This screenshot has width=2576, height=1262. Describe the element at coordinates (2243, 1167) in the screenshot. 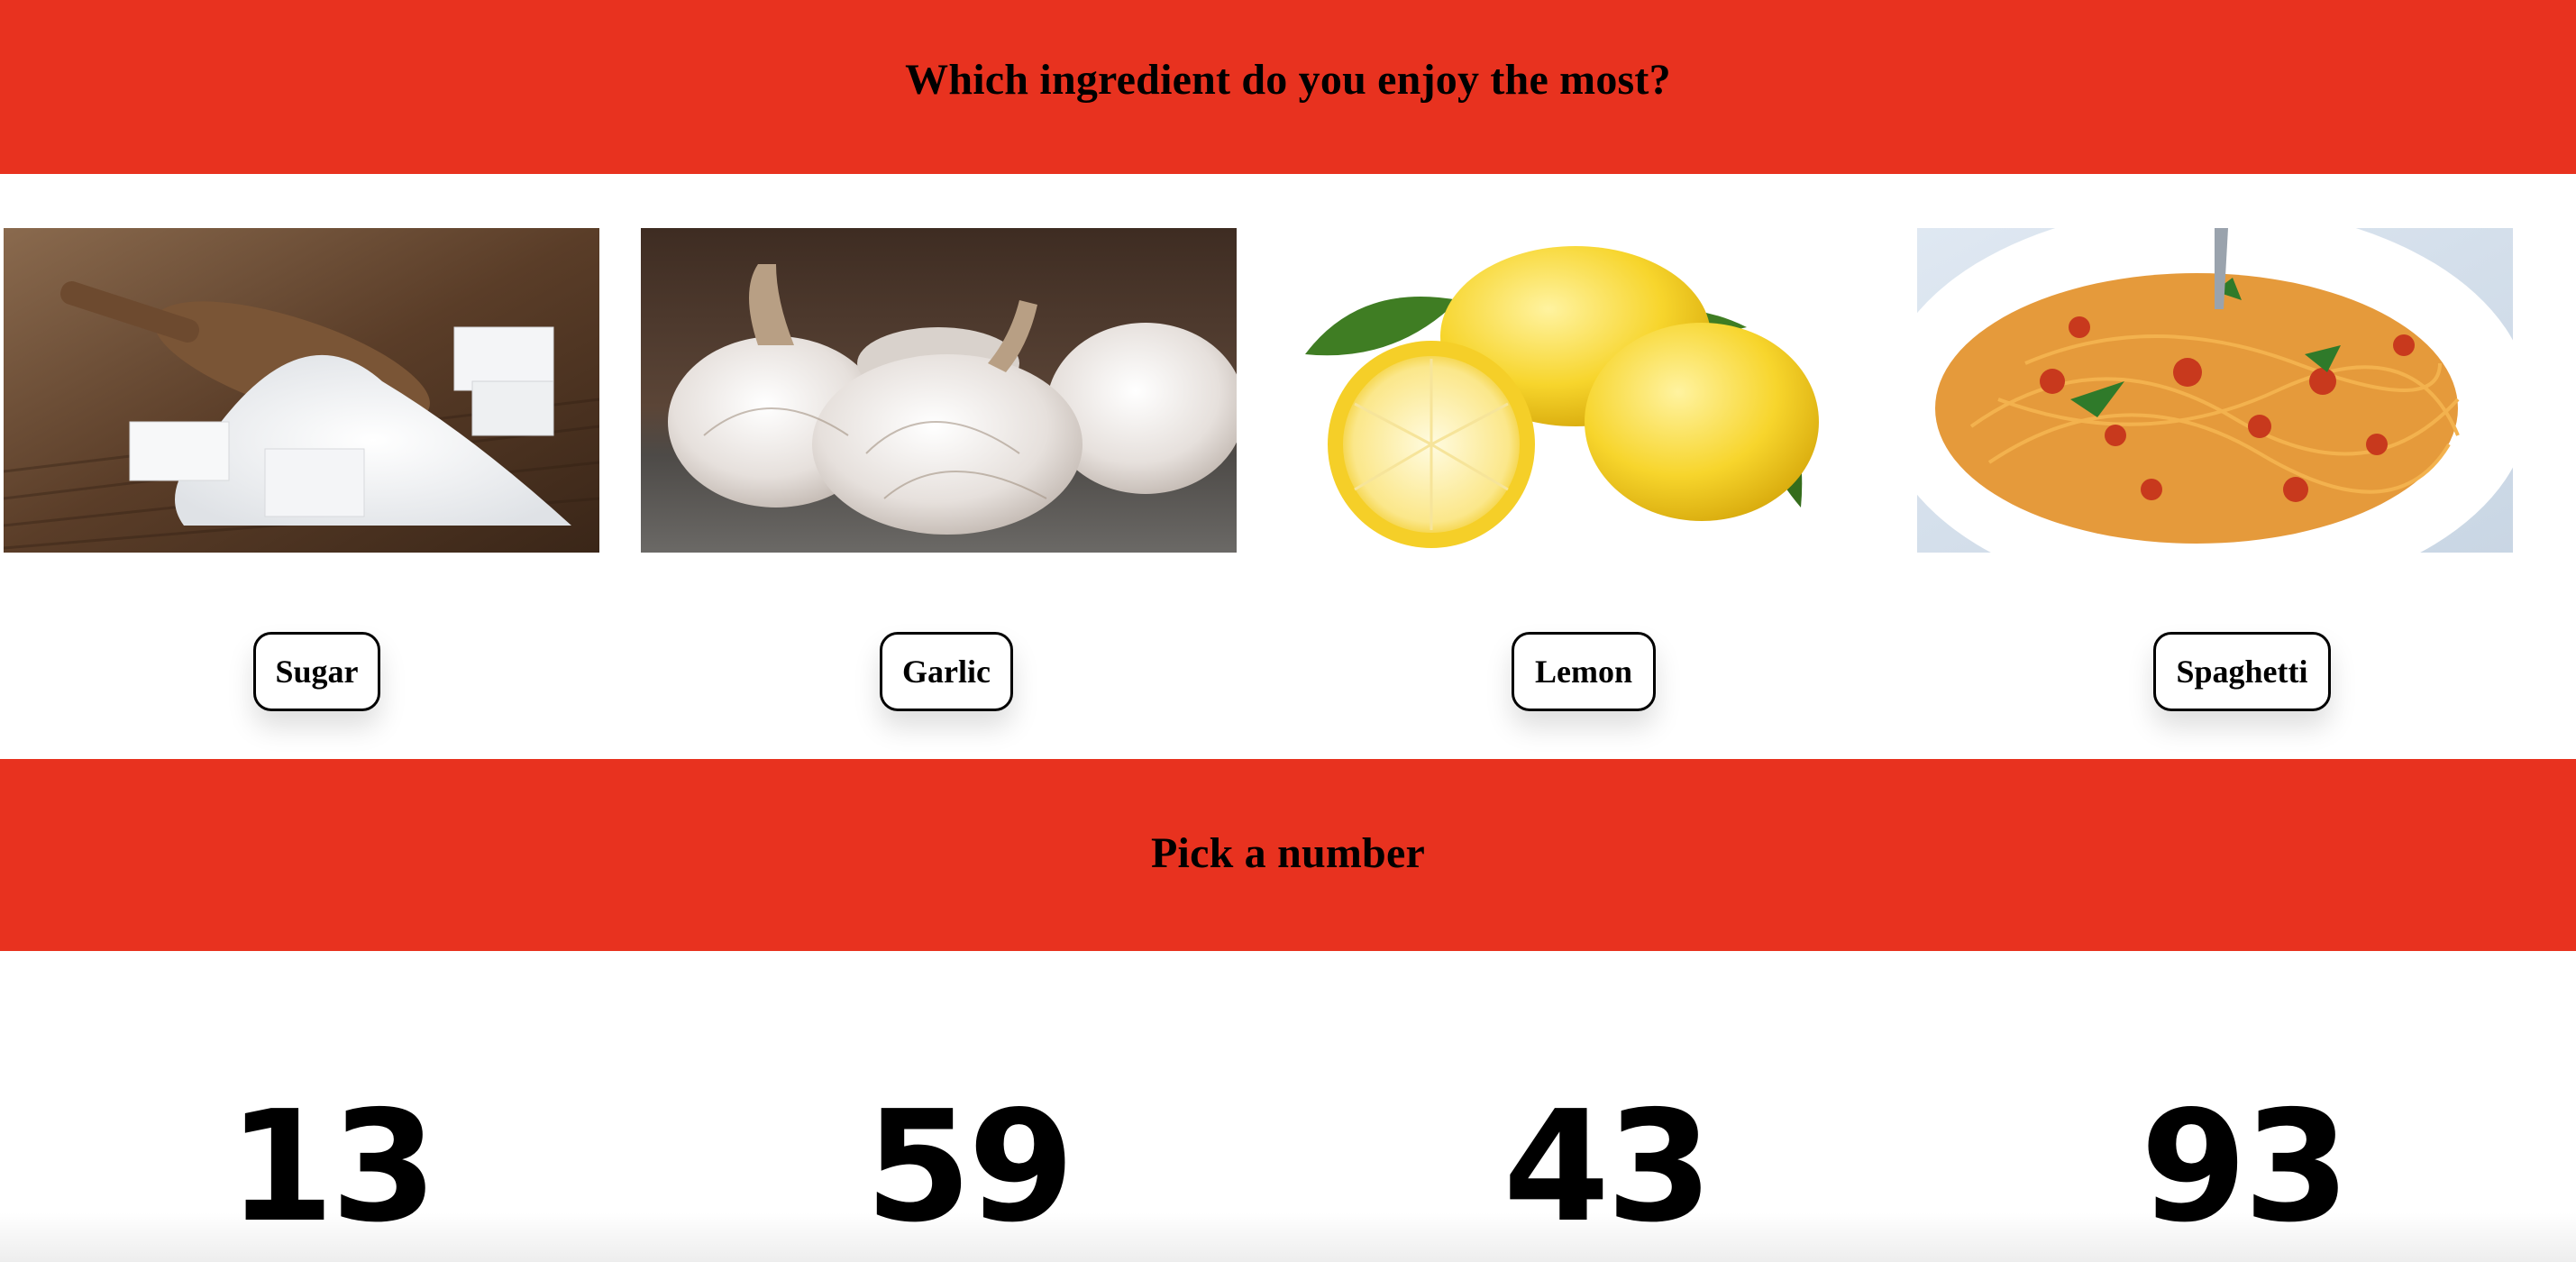

I see `number-option-93: 93` at that location.